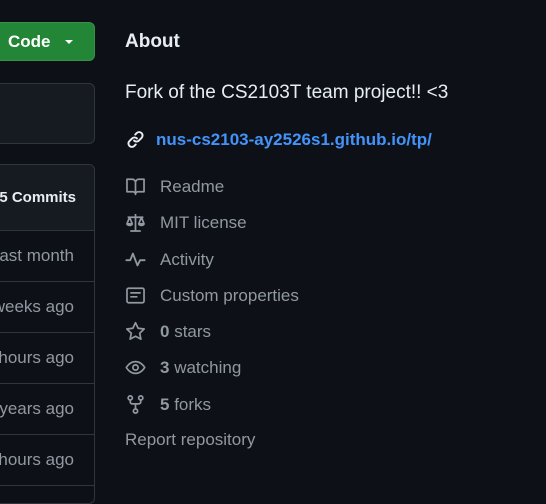 The width and height of the screenshot is (546, 504). I want to click on stars-link: 0 stars, so click(168, 331).